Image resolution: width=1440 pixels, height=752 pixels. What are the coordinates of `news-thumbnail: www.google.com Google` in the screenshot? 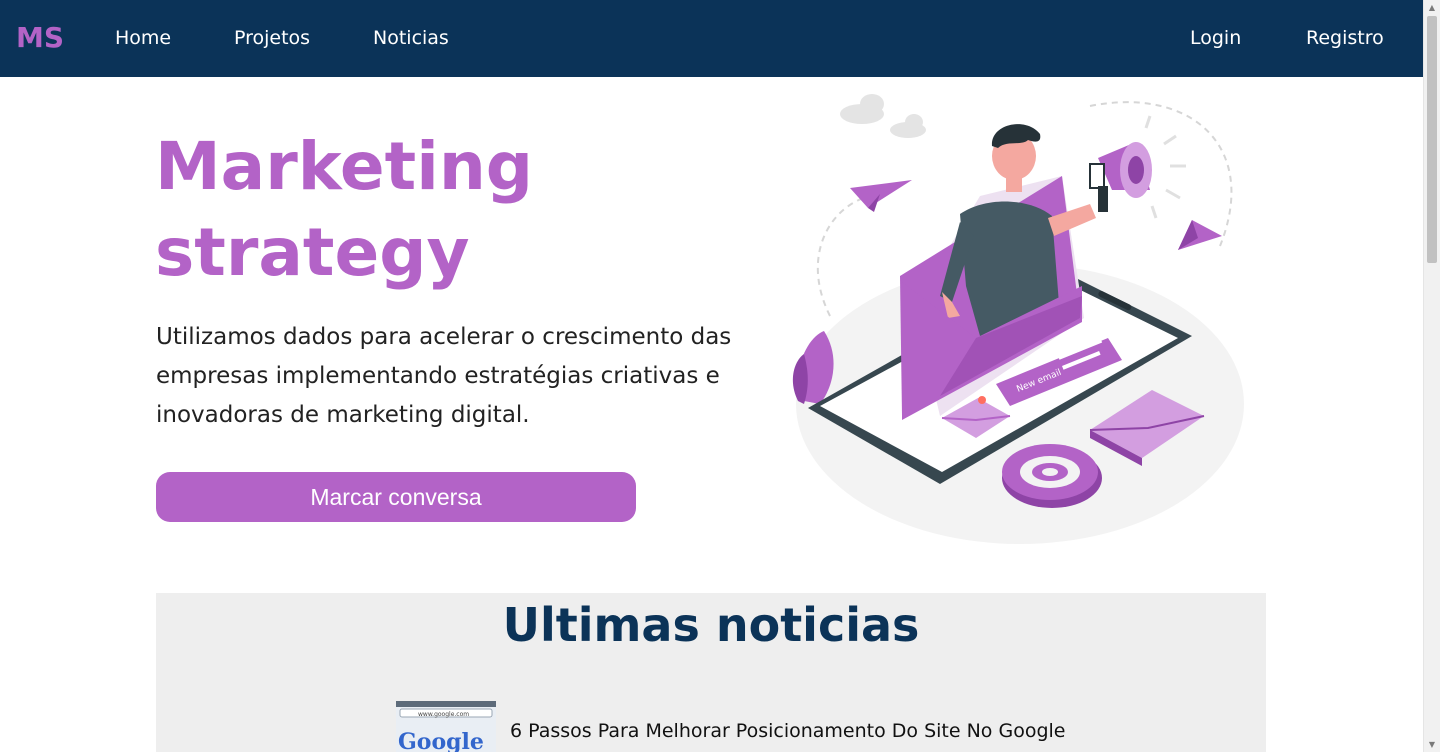 It's located at (446, 726).